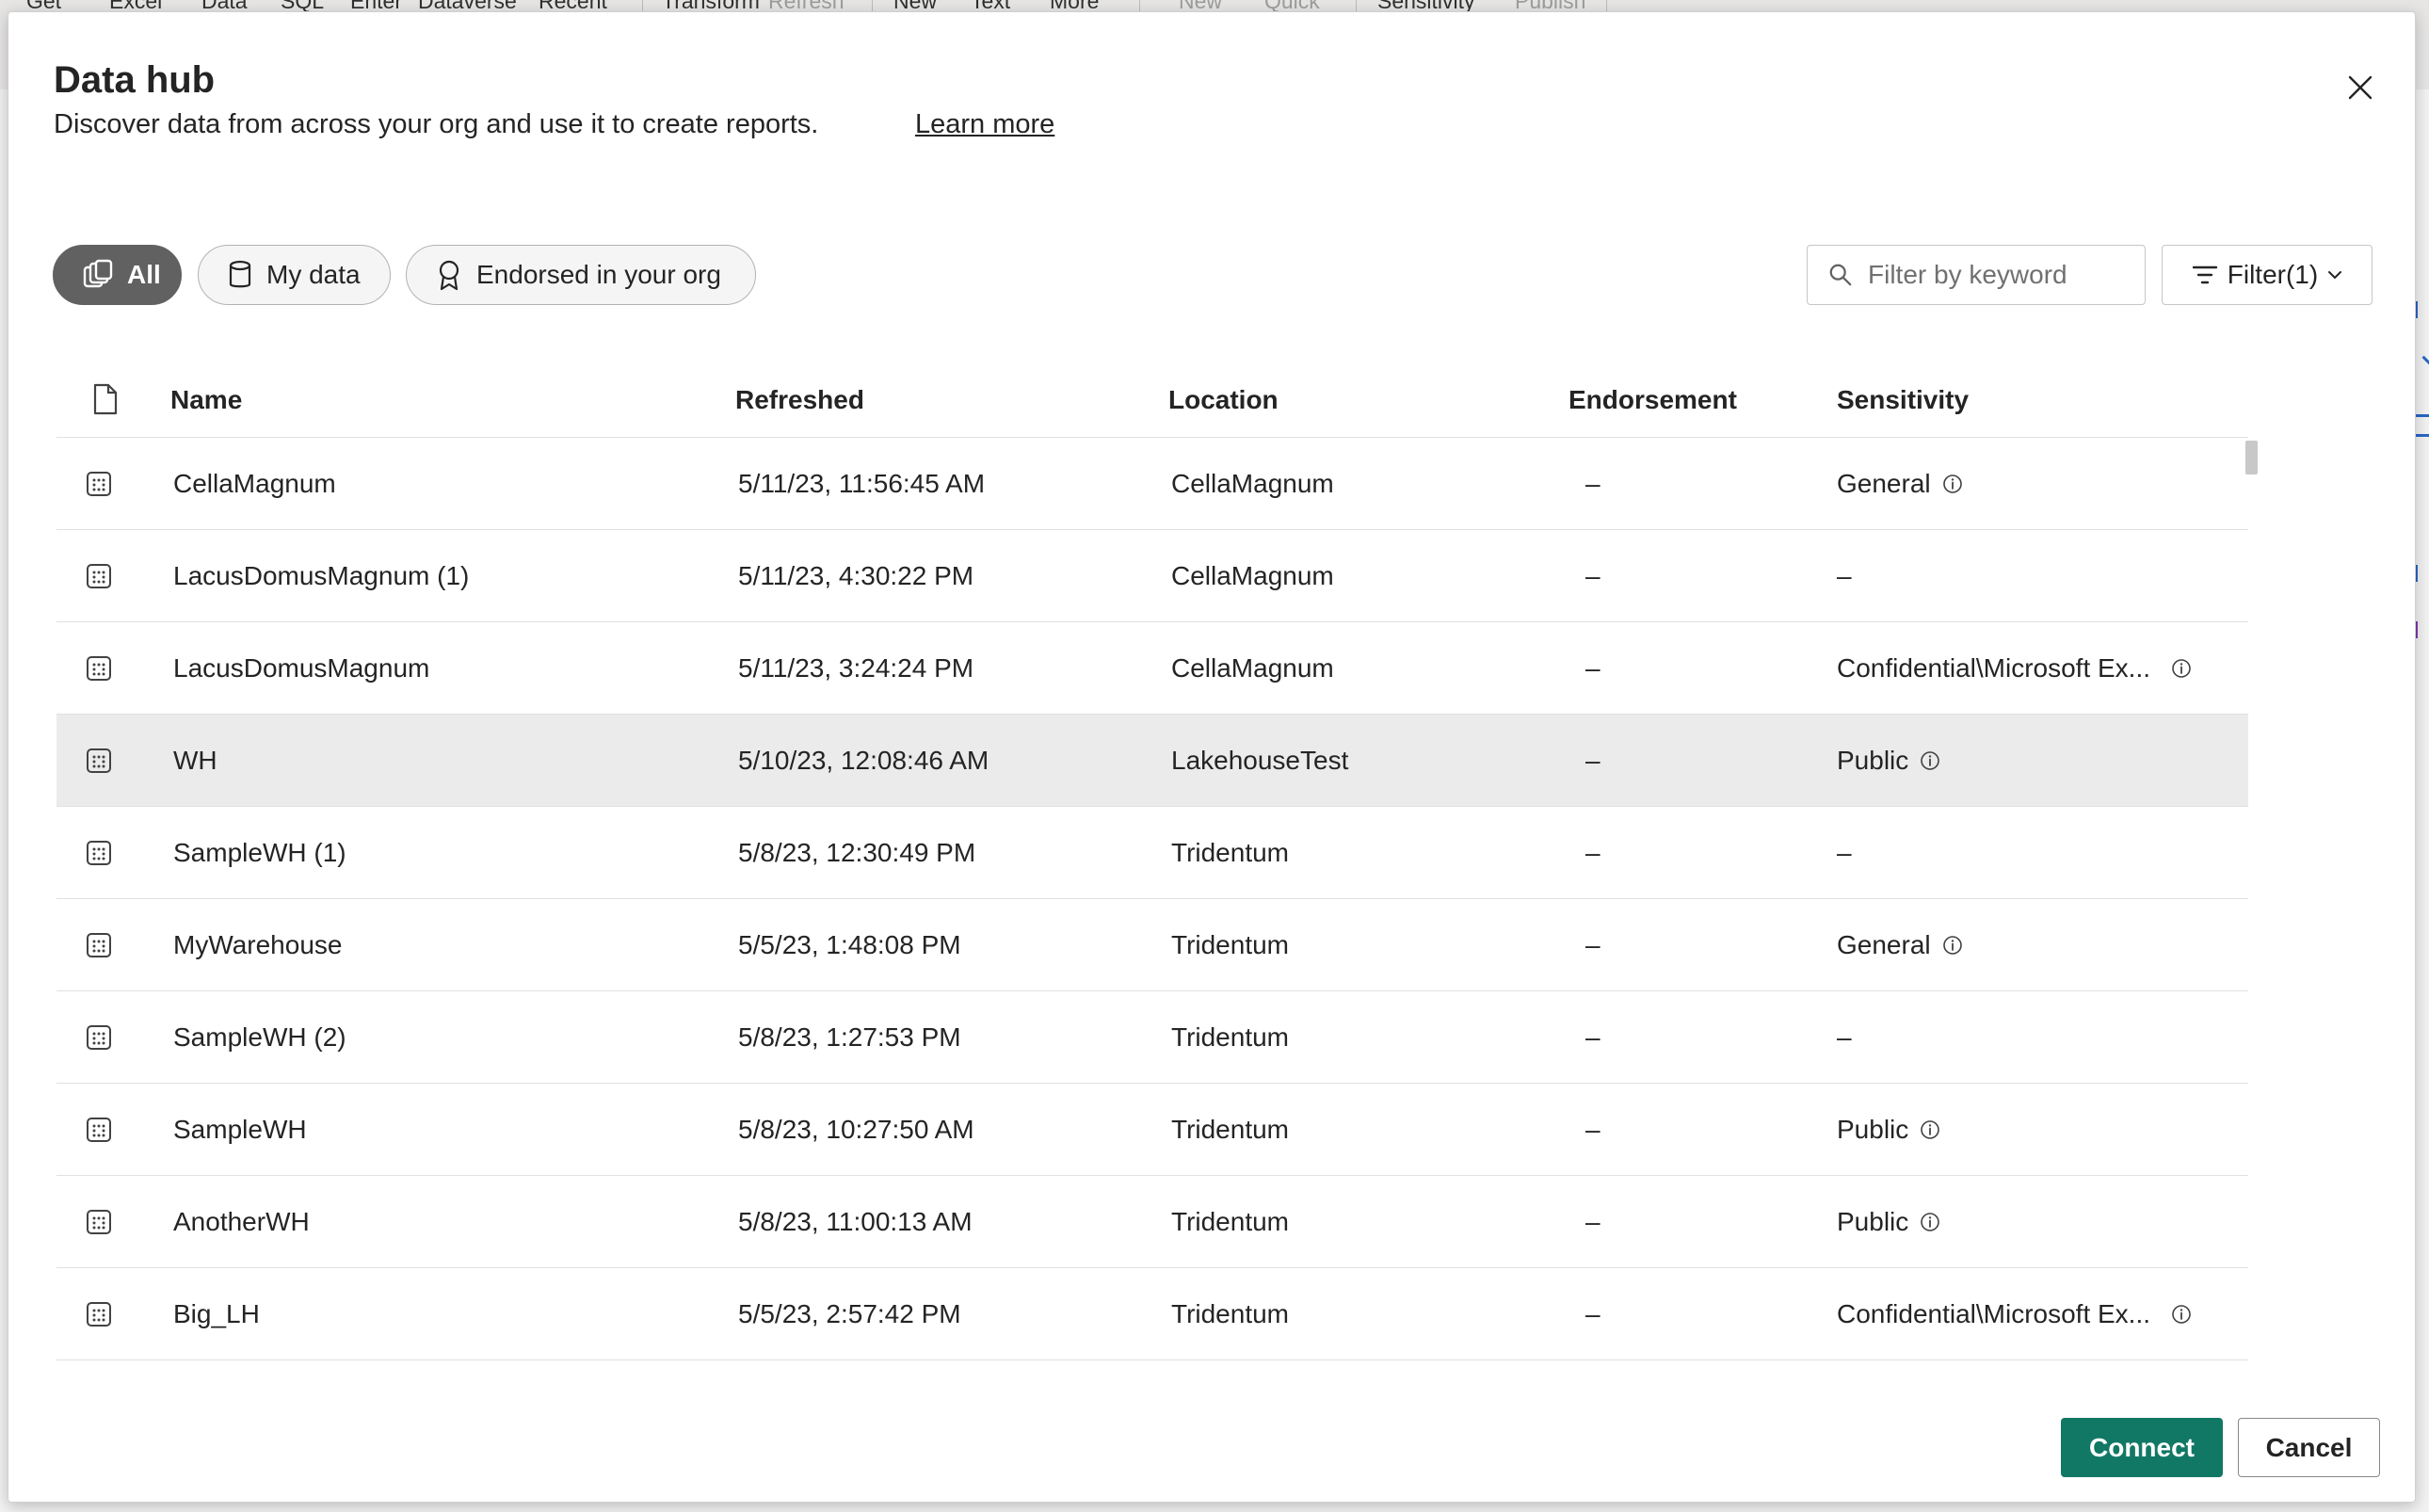 This screenshot has width=2429, height=1512. Describe the element at coordinates (598, 274) in the screenshot. I see `pill-endorsed-label: Endorsed in your org` at that location.